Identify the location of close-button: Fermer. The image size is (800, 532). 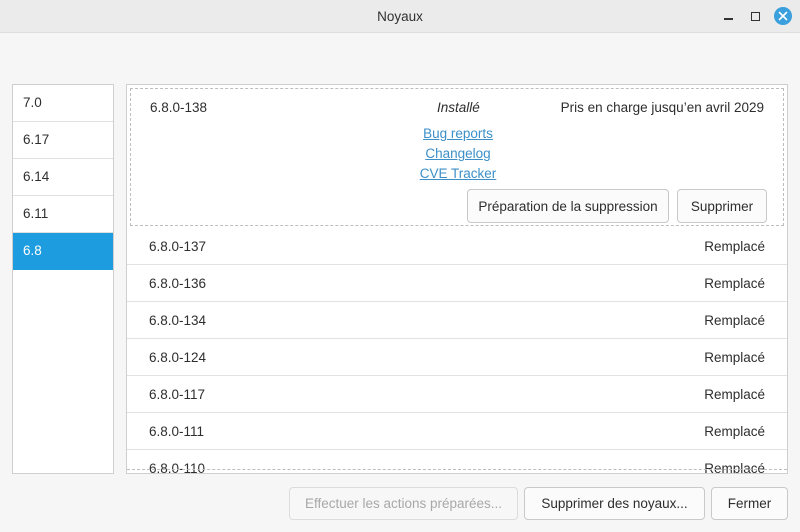
(749, 503).